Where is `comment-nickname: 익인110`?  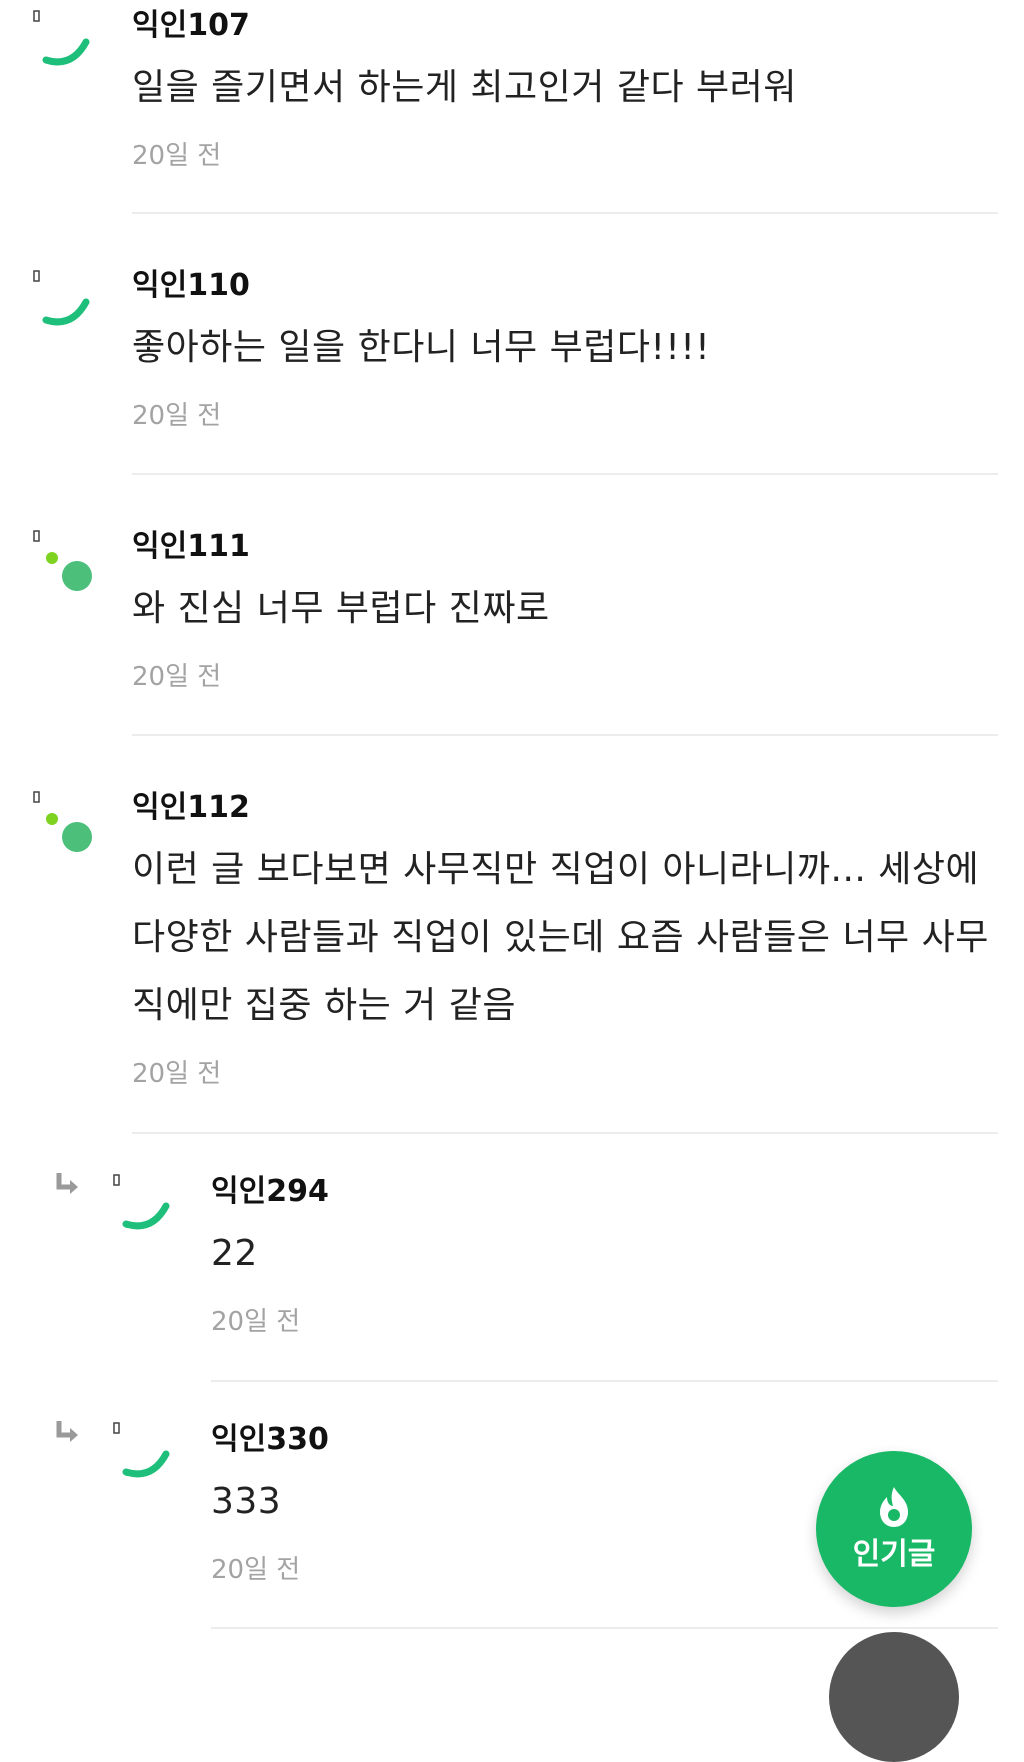
comment-nickname: 익인110 is located at coordinates (565, 286).